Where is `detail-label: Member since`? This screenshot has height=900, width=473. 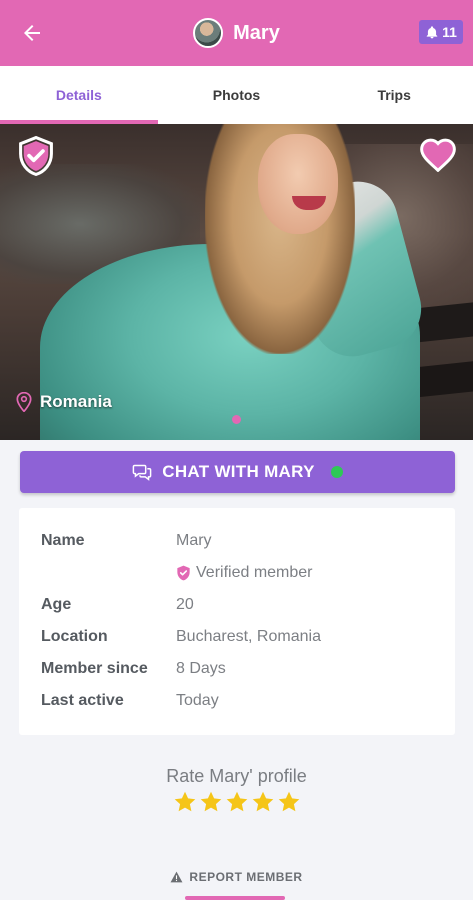
detail-label: Member since is located at coordinates (94, 668).